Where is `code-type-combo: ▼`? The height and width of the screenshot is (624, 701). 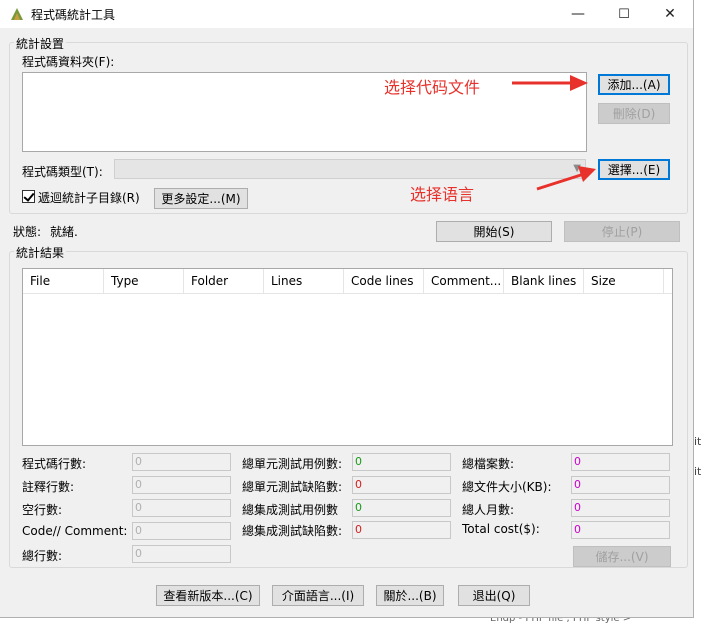
code-type-combo: ▼ is located at coordinates (350, 169).